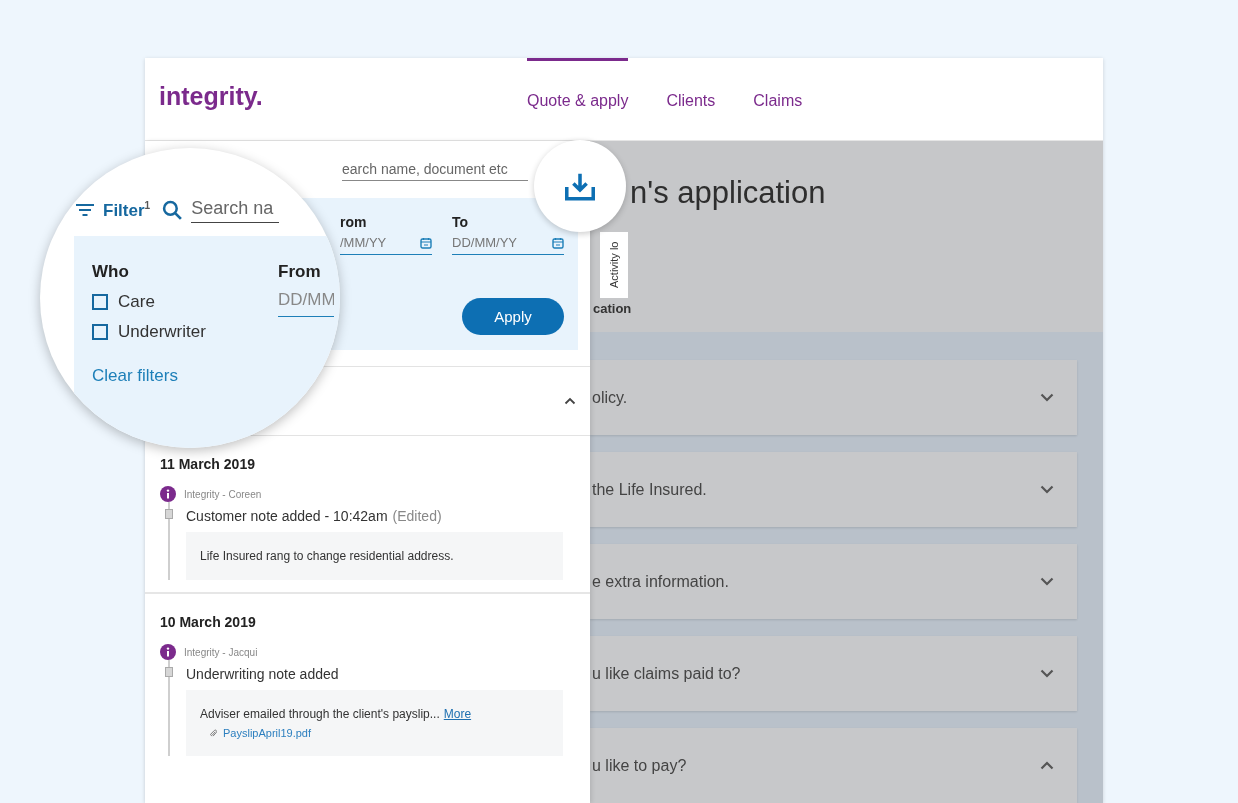 The image size is (1238, 803). Describe the element at coordinates (833, 581) in the screenshot. I see `accordion-row: e extra information.` at that location.